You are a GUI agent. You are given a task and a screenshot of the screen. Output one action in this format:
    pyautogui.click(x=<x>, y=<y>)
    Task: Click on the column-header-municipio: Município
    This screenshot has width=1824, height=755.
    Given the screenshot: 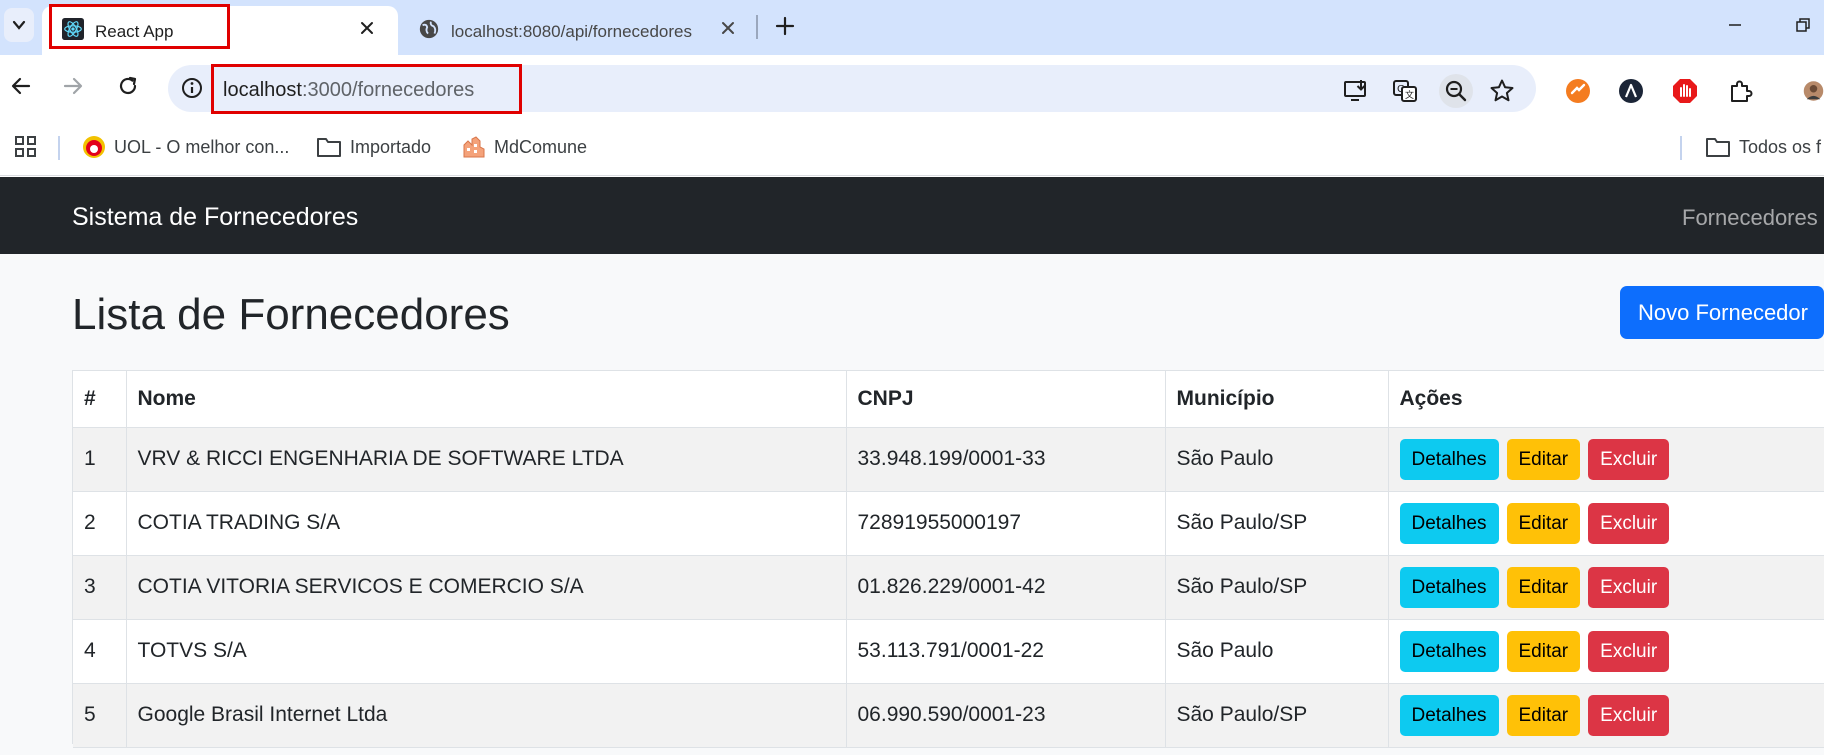 What is the action you would take?
    pyautogui.click(x=1277, y=399)
    